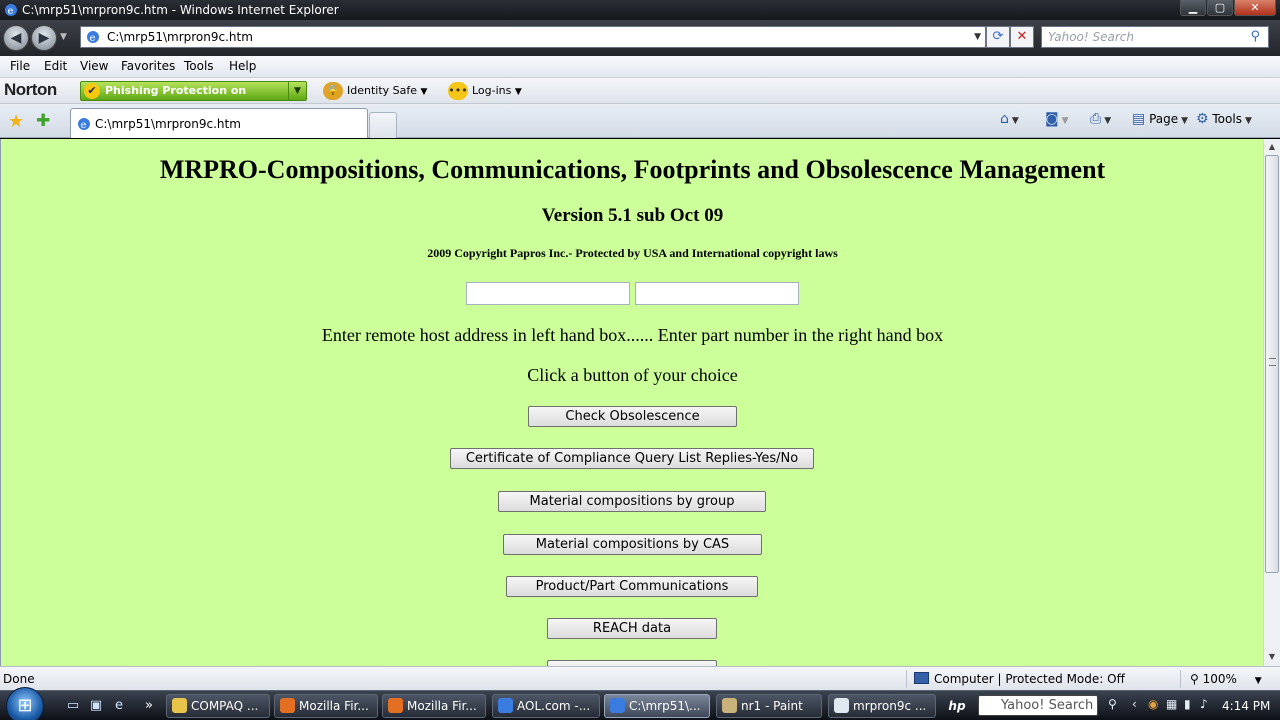 The width and height of the screenshot is (1280, 720). What do you see at coordinates (977, 37) in the screenshot?
I see `address-dropdown-icon: ▼` at bounding box center [977, 37].